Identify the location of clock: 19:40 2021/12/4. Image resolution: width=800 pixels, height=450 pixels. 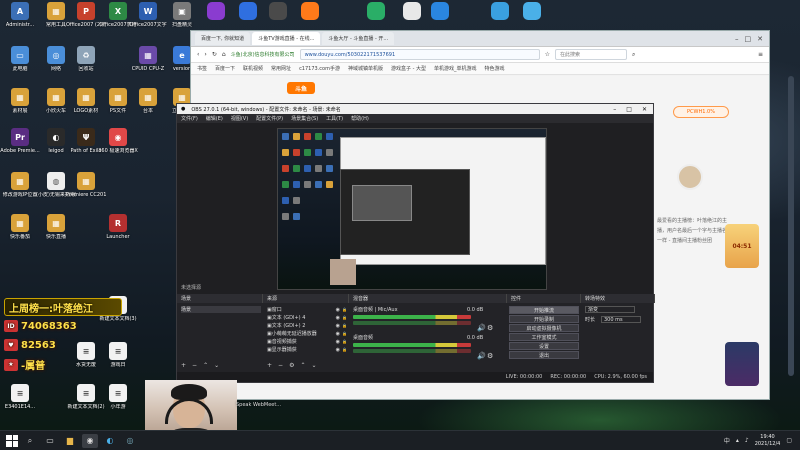
(768, 441).